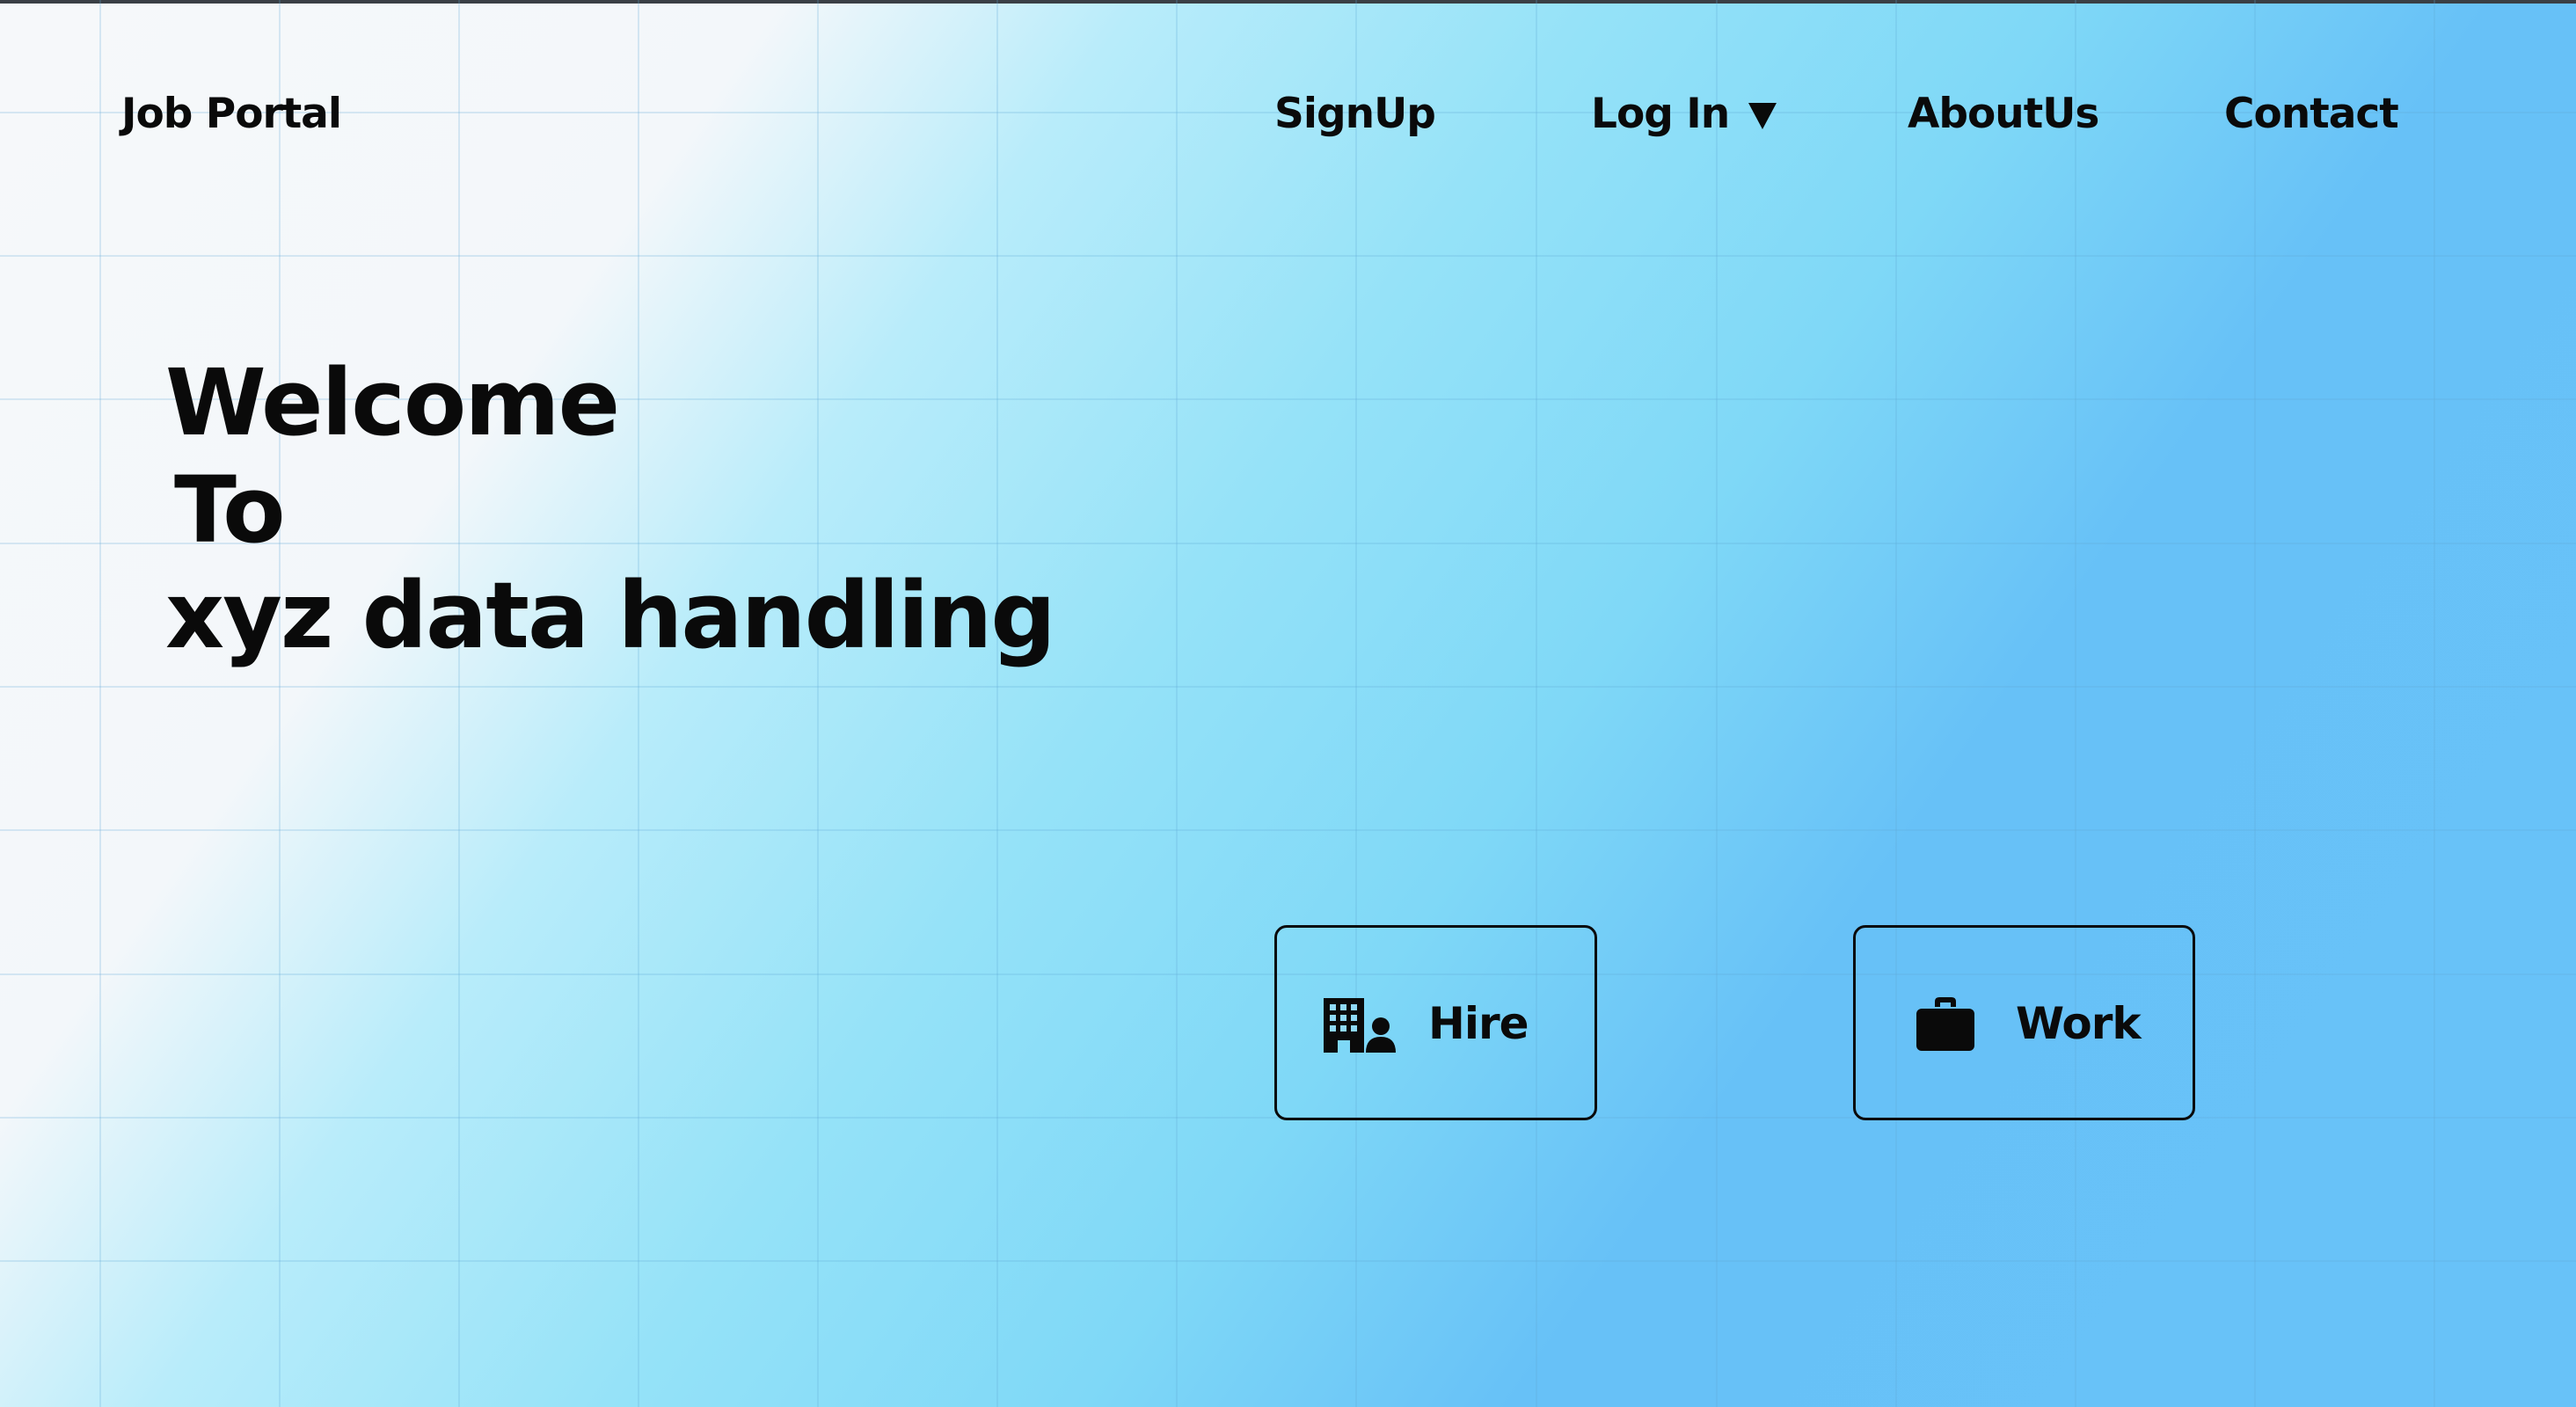 The height and width of the screenshot is (1407, 2576). I want to click on window-top-border, so click(1288, 2).